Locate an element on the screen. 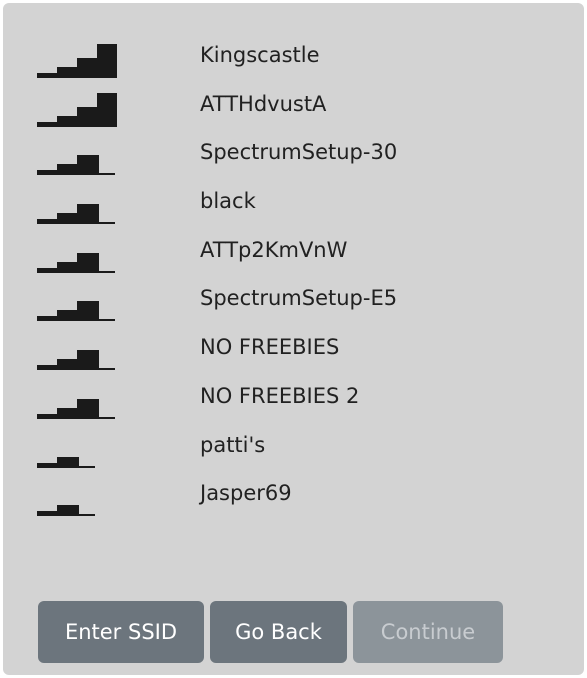  network-item: SpectrumSetup-30 is located at coordinates (293, 156).